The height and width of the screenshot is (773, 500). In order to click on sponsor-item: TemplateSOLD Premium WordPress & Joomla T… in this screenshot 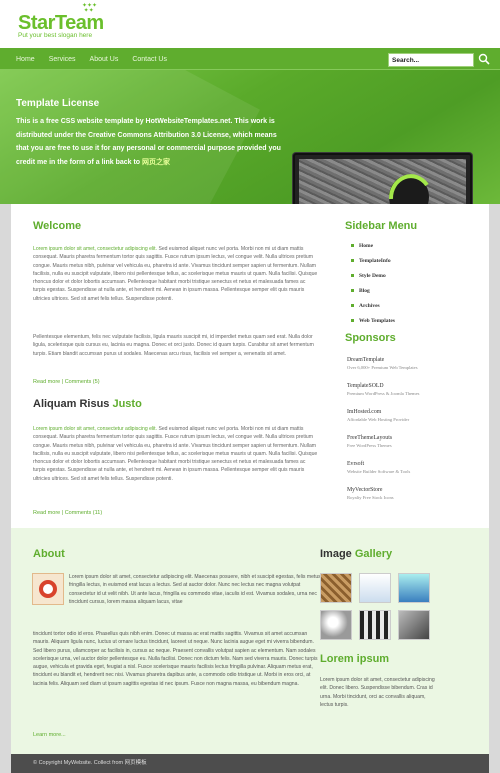, I will do `click(383, 396)`.